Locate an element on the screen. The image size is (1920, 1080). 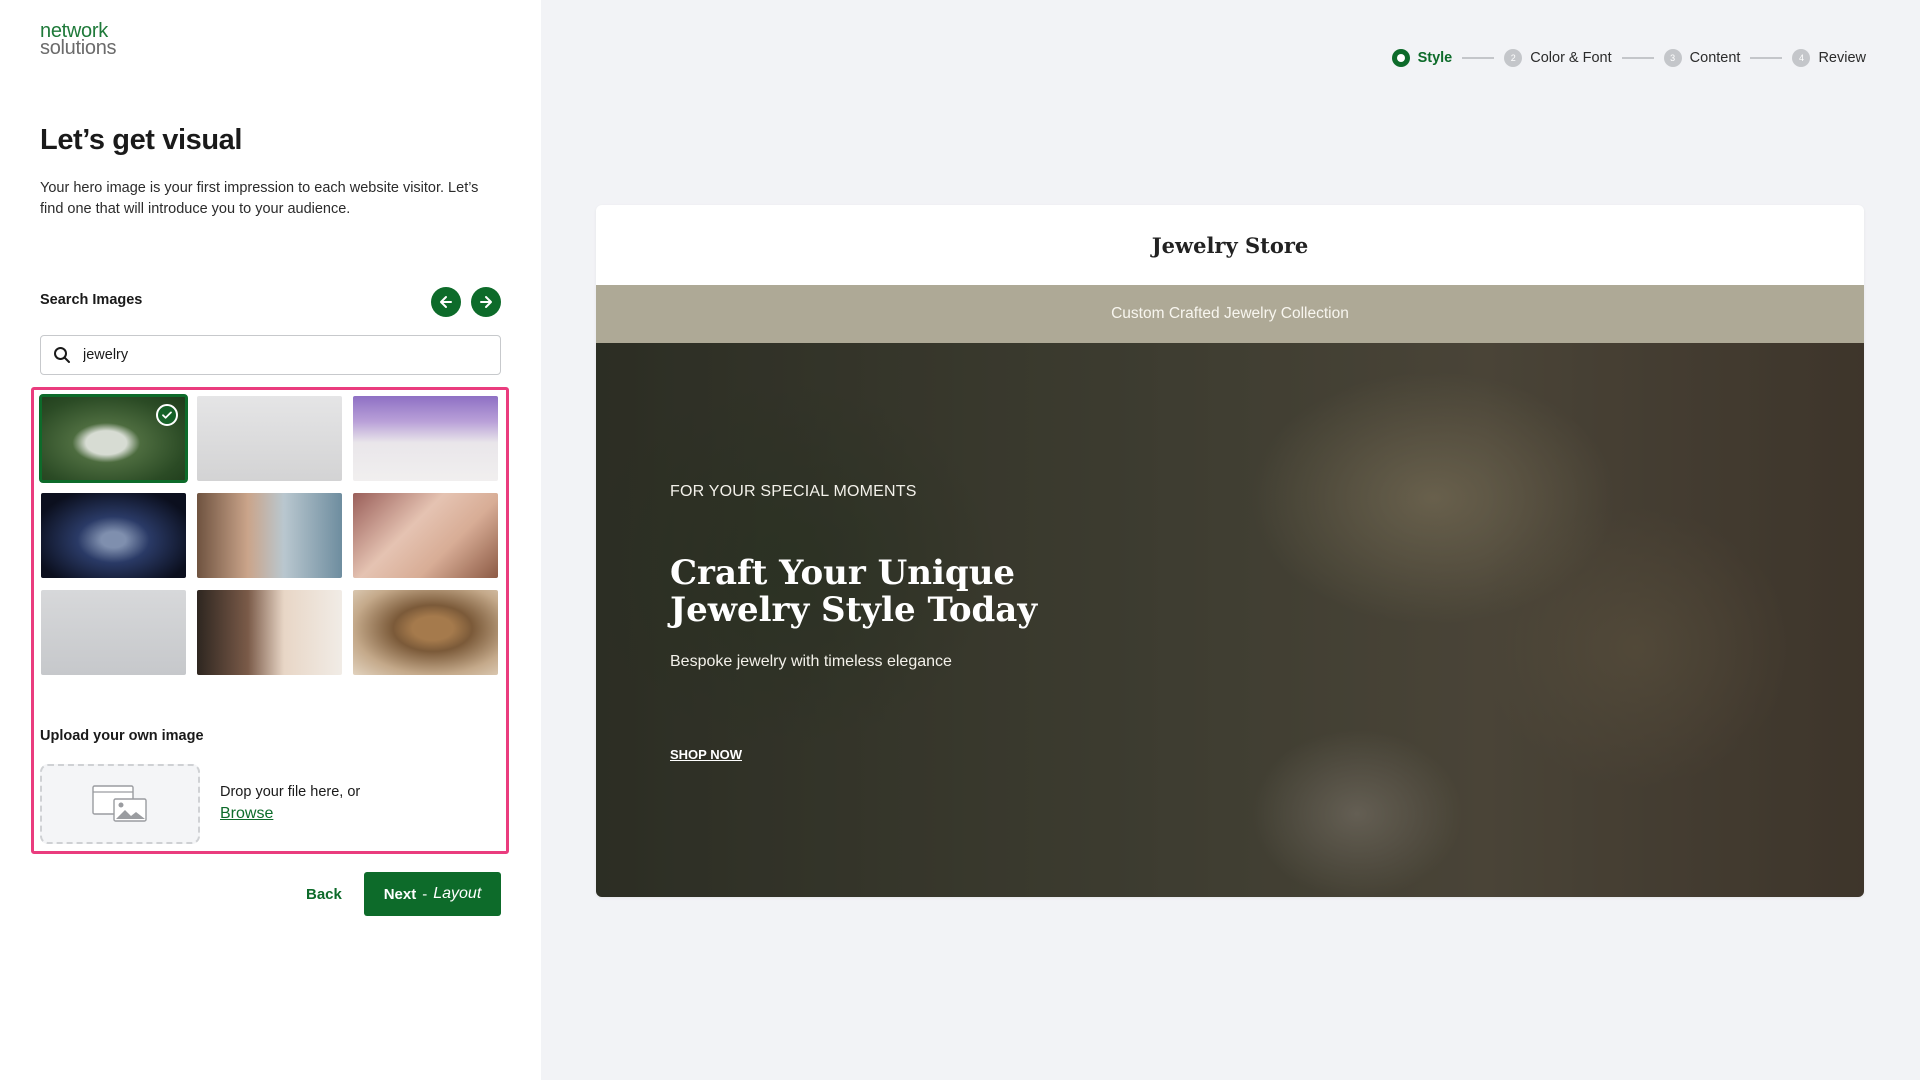
step-label: Style is located at coordinates (1435, 58).